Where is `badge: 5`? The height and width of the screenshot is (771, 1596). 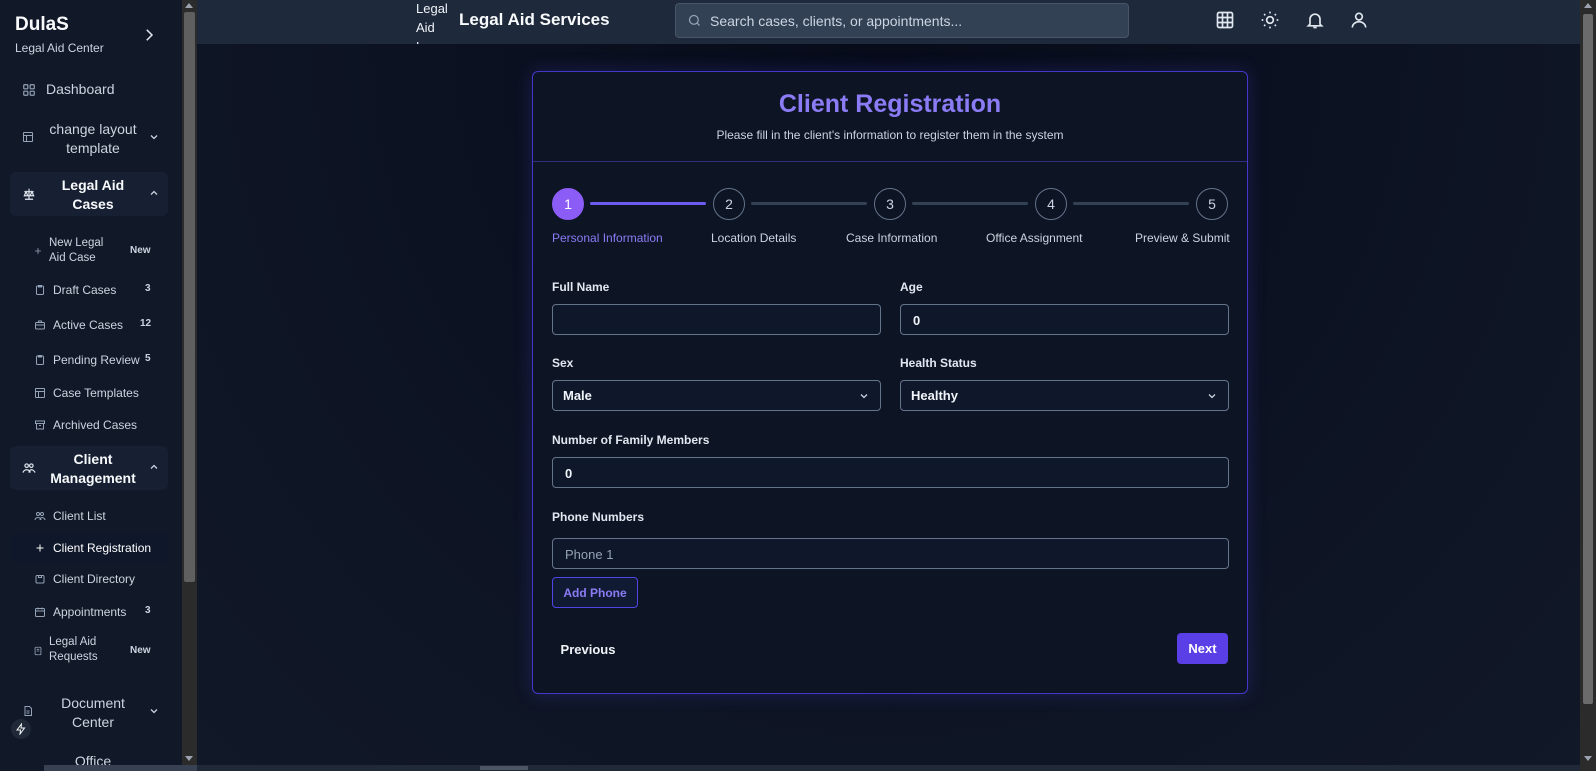
badge: 5 is located at coordinates (148, 358).